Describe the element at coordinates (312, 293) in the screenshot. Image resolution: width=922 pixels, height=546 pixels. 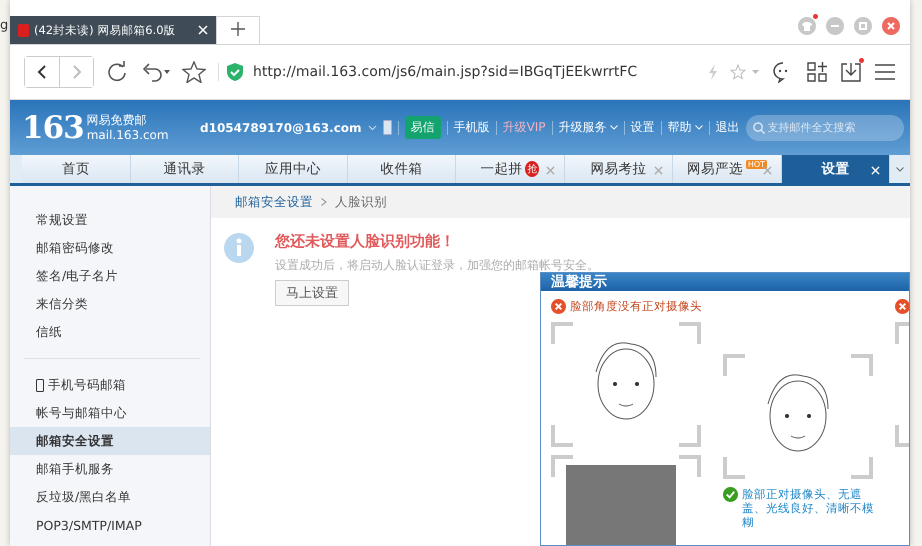
I see `setup-button: 马上设置` at that location.